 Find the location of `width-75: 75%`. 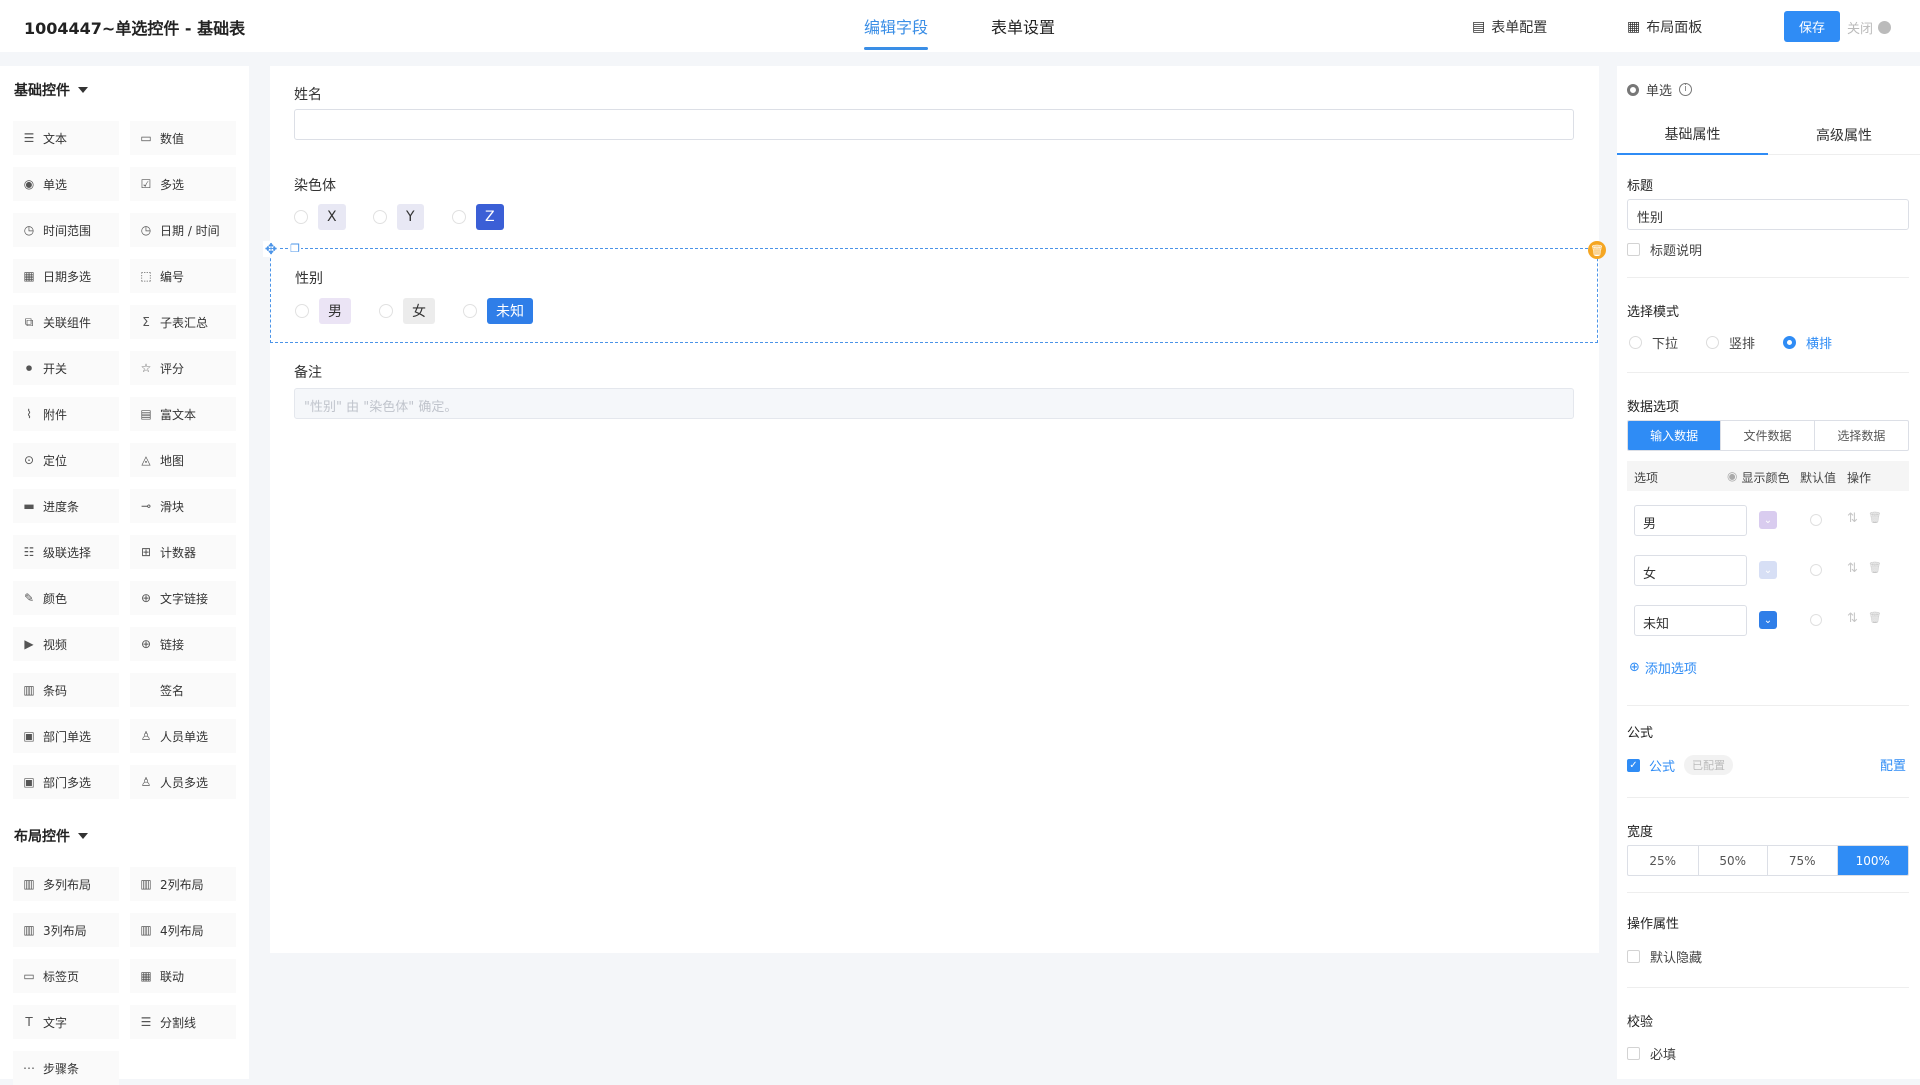

width-75: 75% is located at coordinates (1803, 860).